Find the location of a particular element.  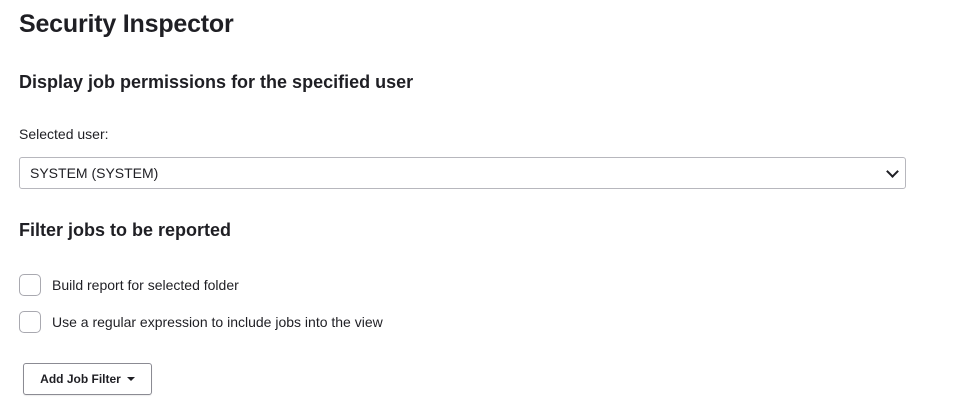

build-report-folder-option: Build report for selected folder is located at coordinates (129, 285).